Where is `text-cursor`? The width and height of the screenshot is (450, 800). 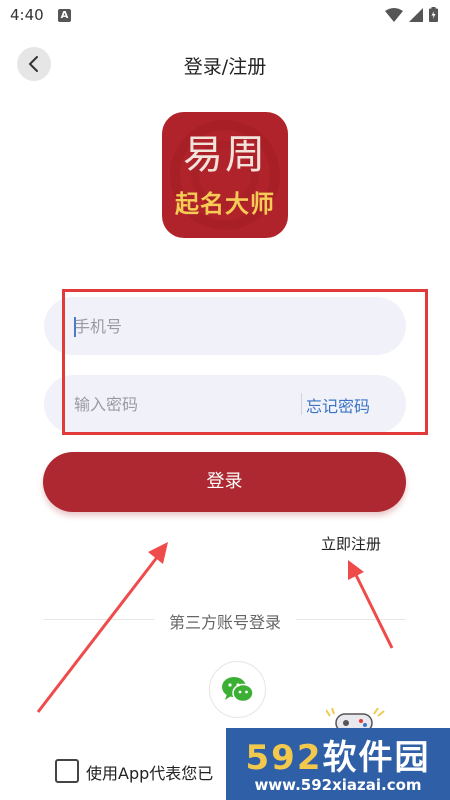
text-cursor is located at coordinates (75, 327).